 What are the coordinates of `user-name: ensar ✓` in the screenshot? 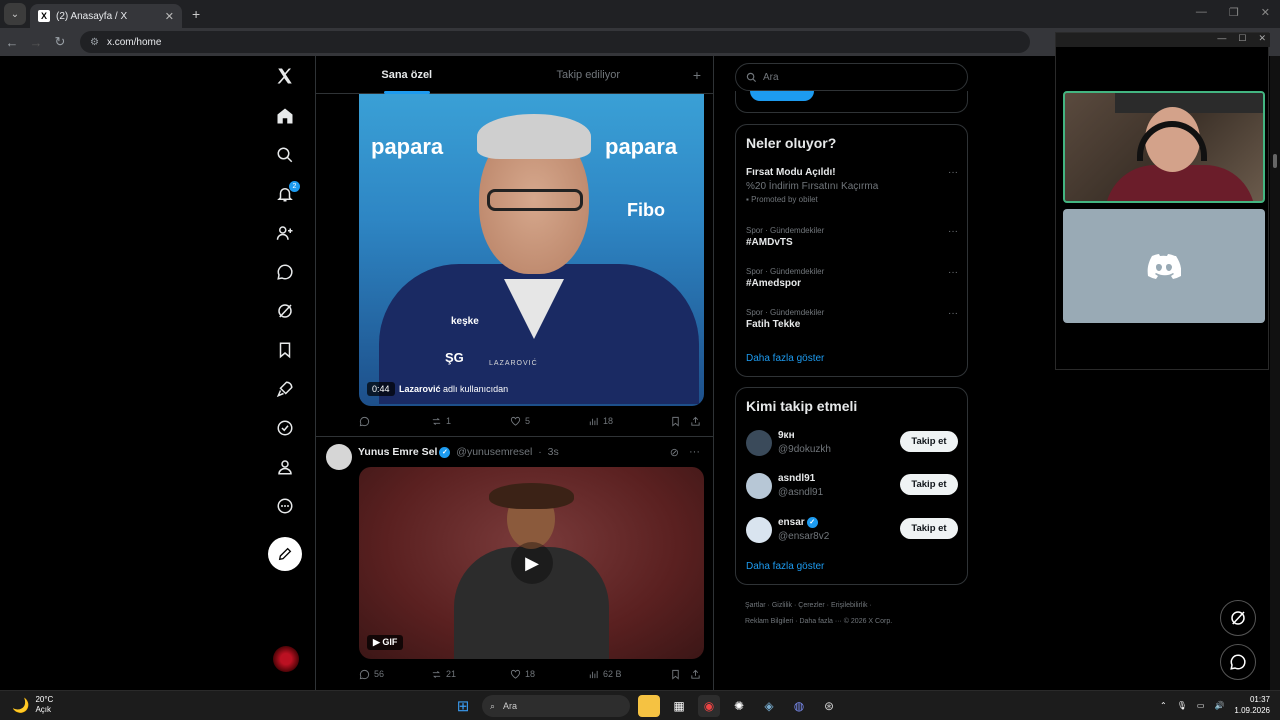 It's located at (798, 522).